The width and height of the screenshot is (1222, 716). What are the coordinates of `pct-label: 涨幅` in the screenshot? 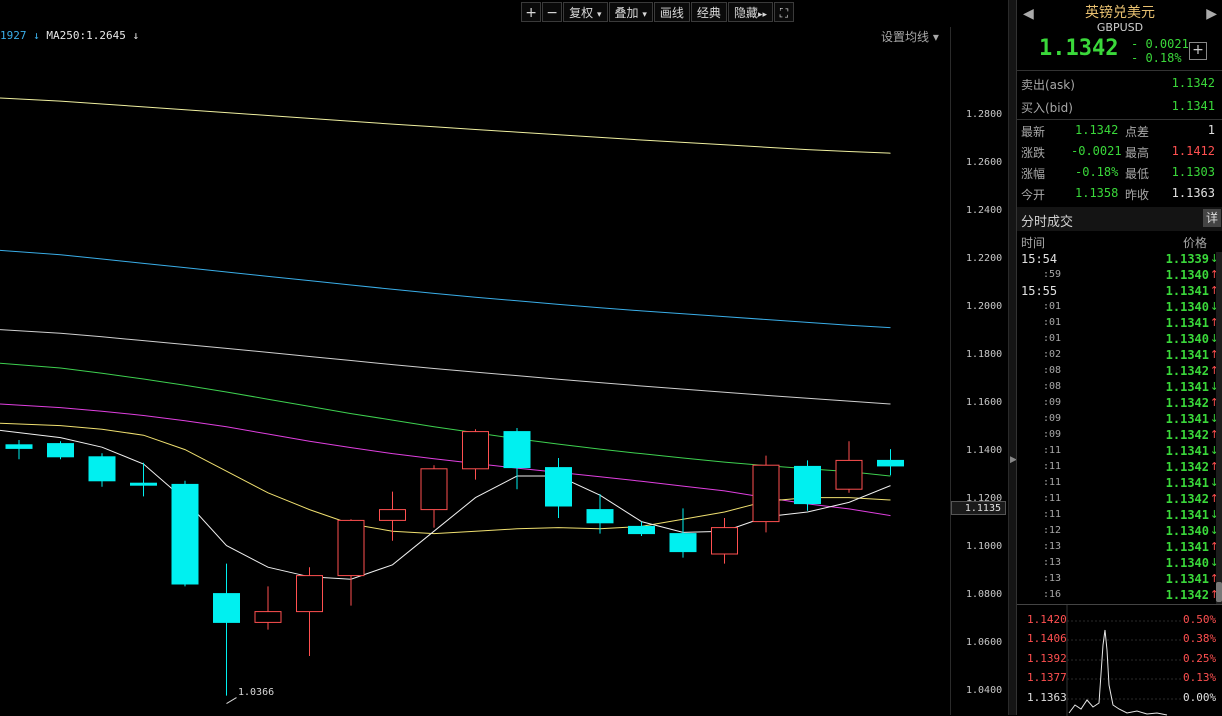 It's located at (1033, 174).